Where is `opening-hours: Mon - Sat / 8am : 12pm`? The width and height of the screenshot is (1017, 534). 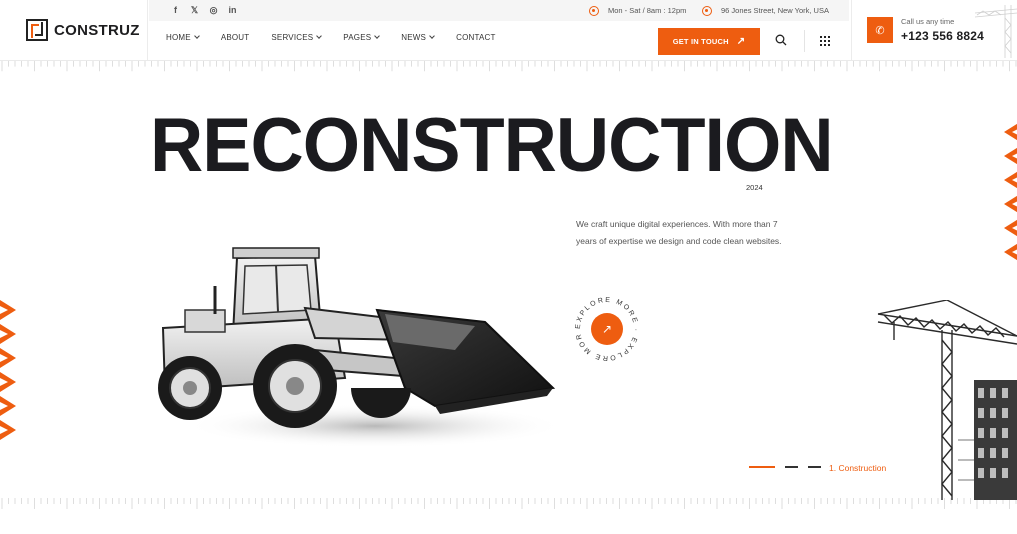
opening-hours: Mon - Sat / 8am : 12pm is located at coordinates (637, 10).